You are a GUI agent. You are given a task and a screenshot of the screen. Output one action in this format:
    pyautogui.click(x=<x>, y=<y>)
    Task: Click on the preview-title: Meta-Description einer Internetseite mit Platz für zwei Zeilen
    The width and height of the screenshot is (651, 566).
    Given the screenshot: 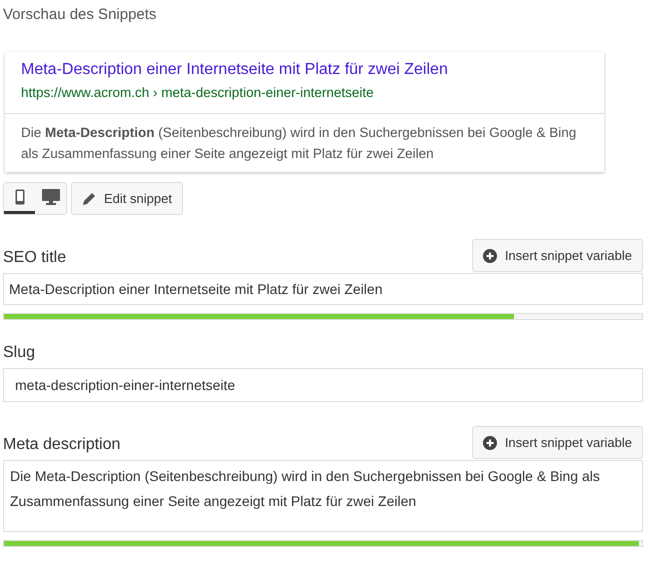 What is the action you would take?
    pyautogui.click(x=304, y=70)
    